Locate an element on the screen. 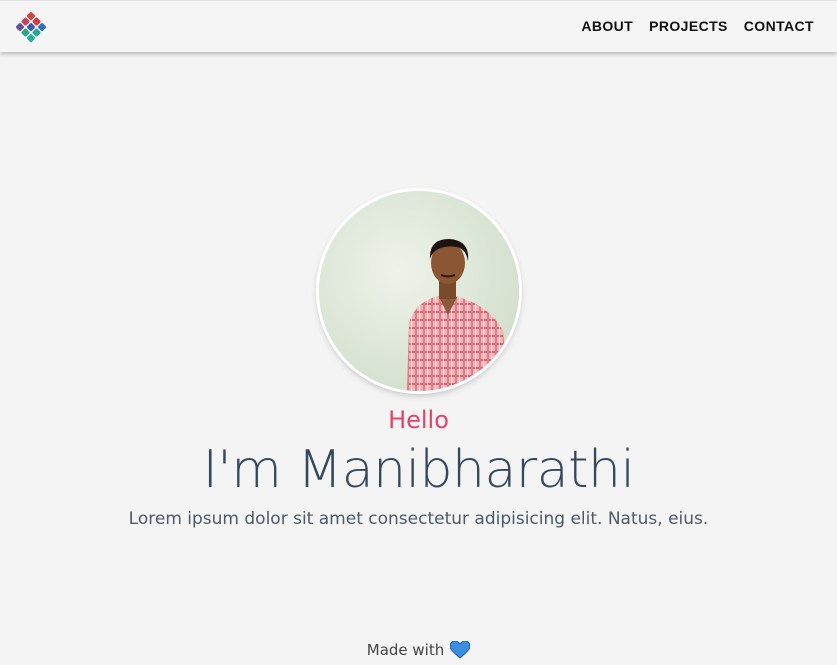 This screenshot has height=665, width=837. hero-greeting: Hello is located at coordinates (418, 420).